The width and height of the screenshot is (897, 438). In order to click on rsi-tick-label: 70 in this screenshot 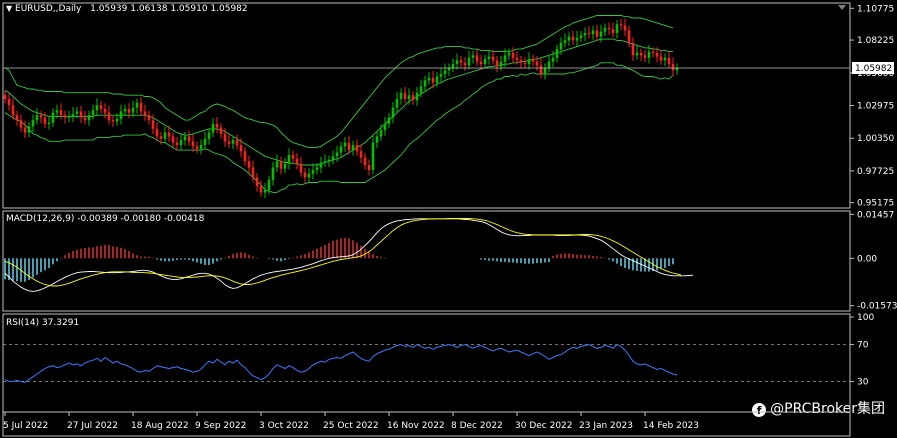, I will do `click(863, 346)`.